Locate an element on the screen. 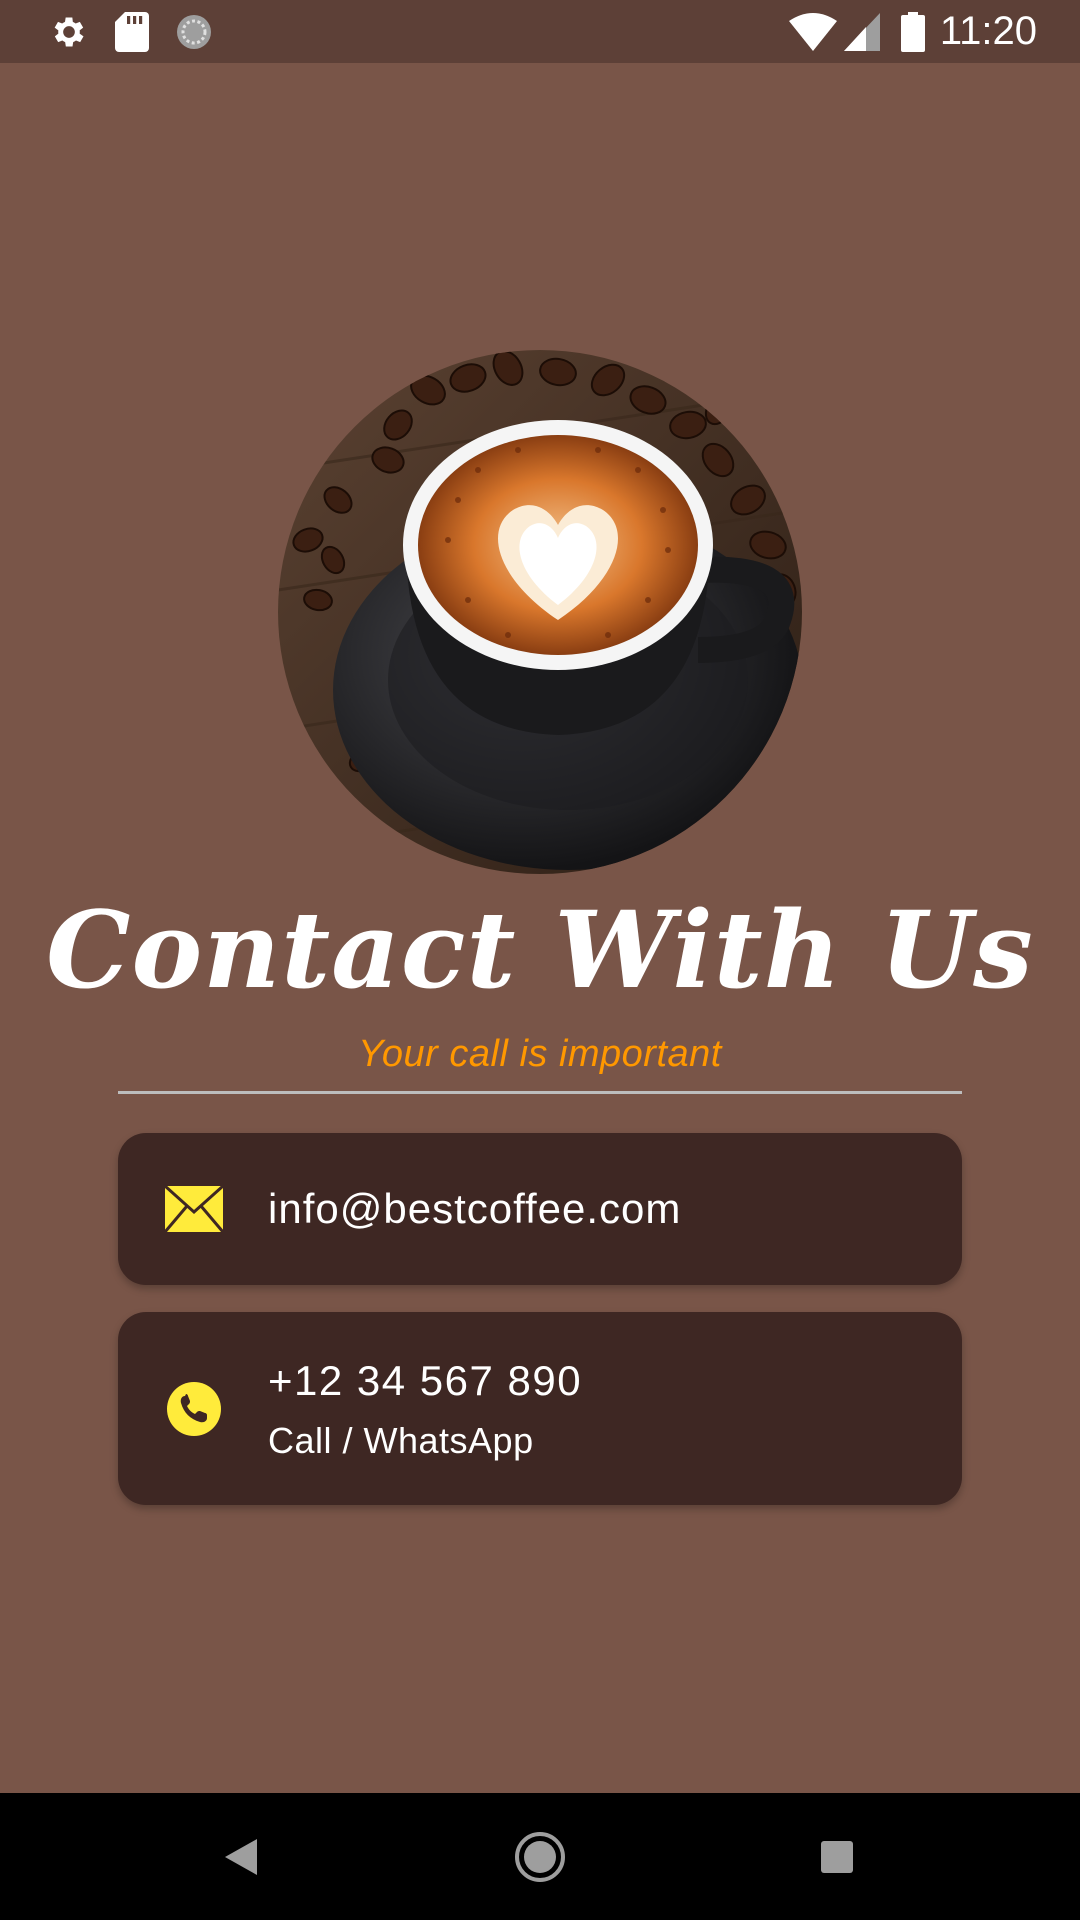  sync-icon is located at coordinates (194, 31).